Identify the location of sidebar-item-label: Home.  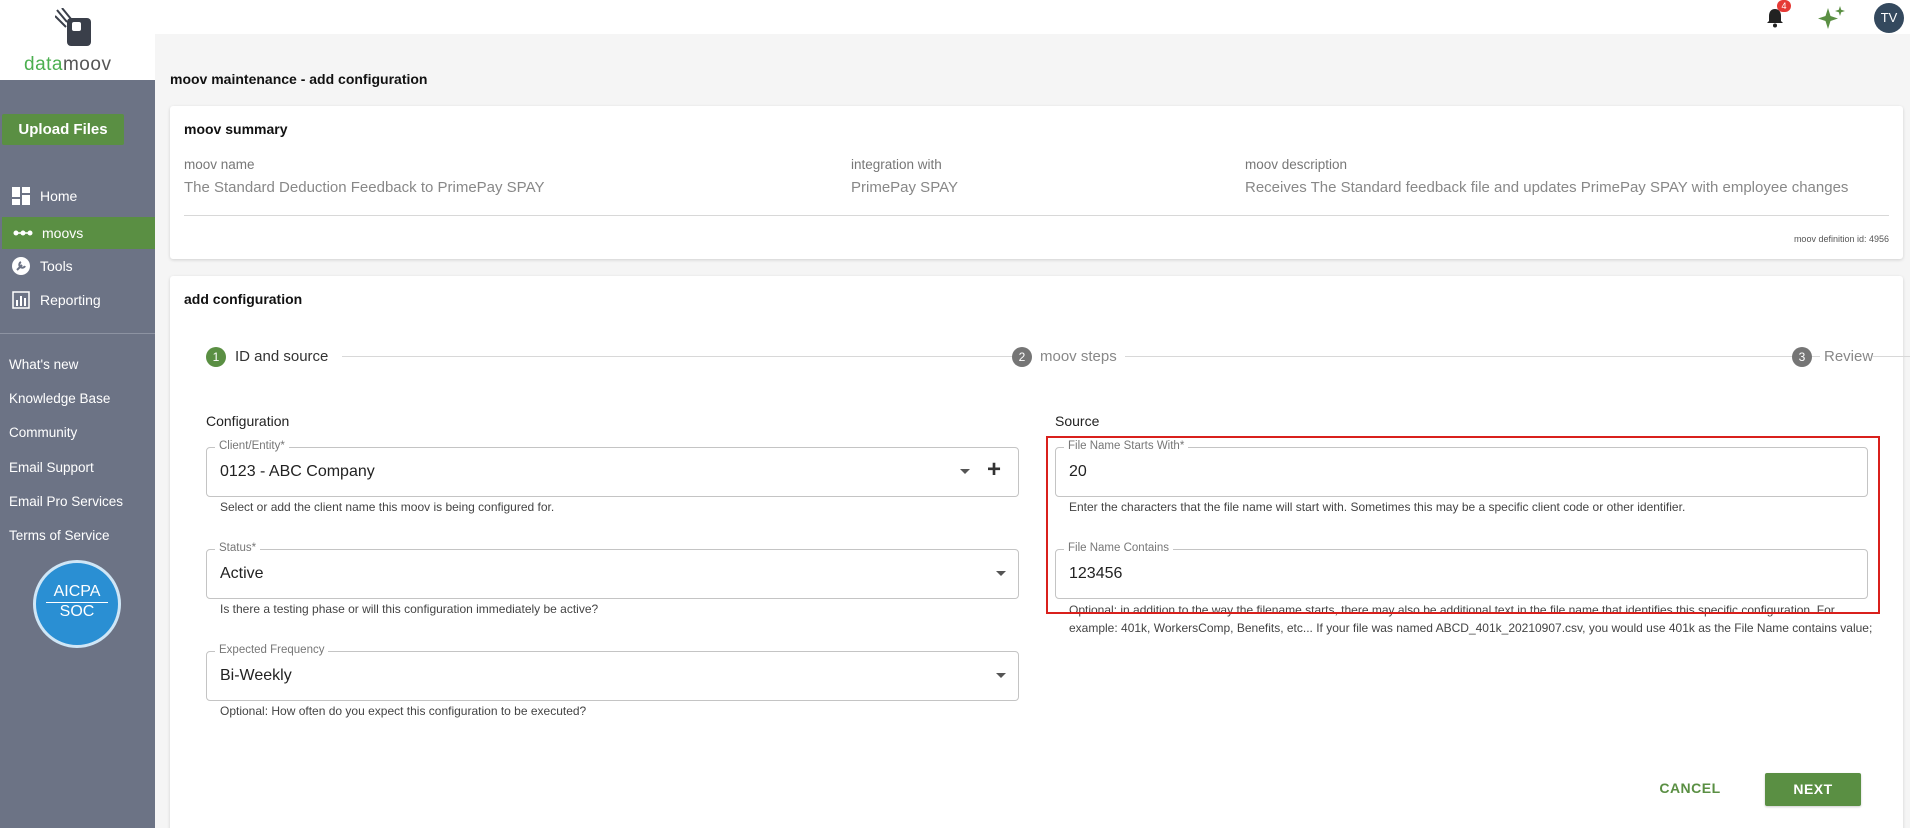
(59, 196).